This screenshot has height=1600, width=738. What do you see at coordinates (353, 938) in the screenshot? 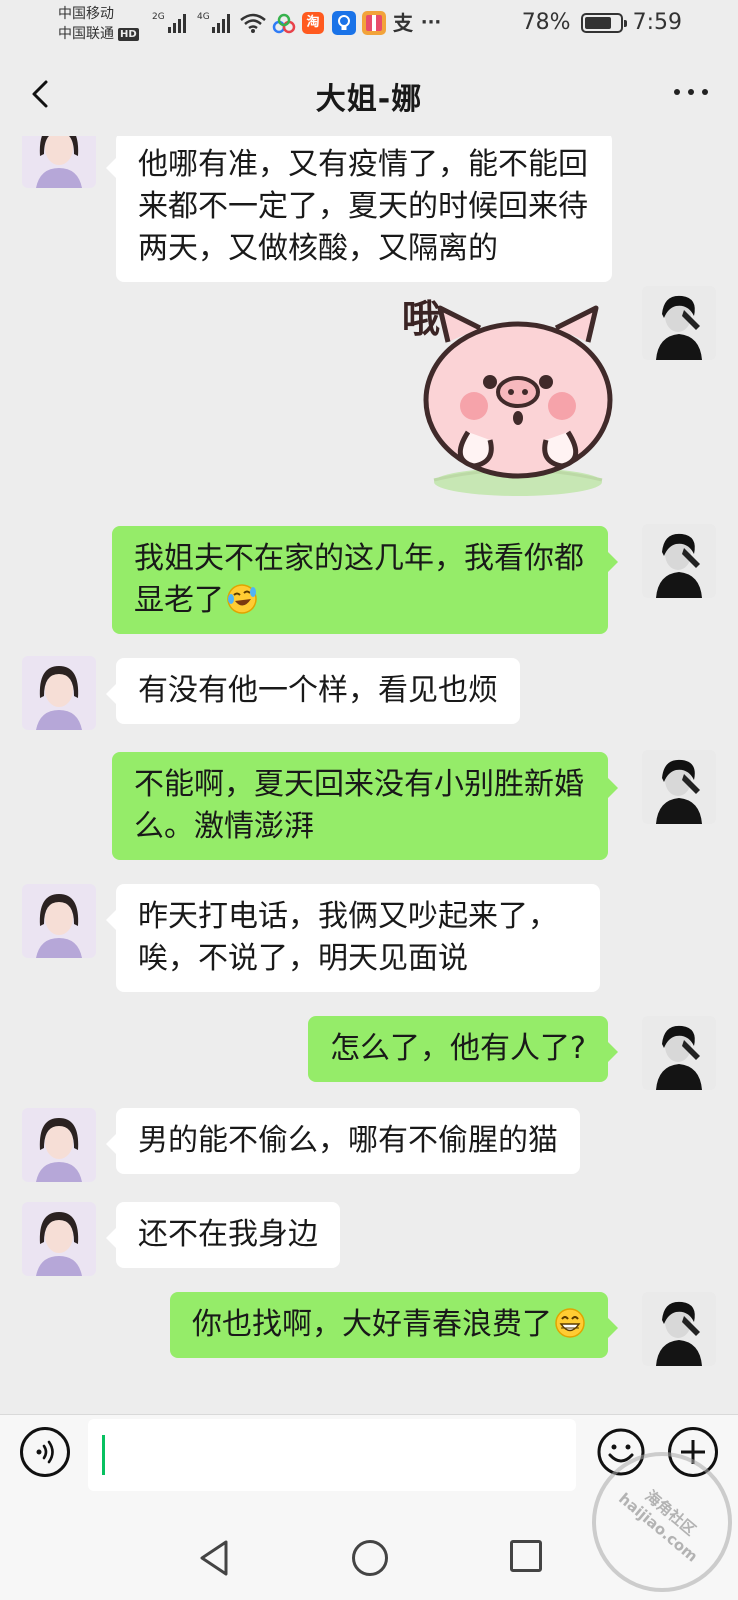
I see `message-bubble-in: 昨天打电话，我俩又吵起来了， 唉，不说了，明天见面说` at bounding box center [353, 938].